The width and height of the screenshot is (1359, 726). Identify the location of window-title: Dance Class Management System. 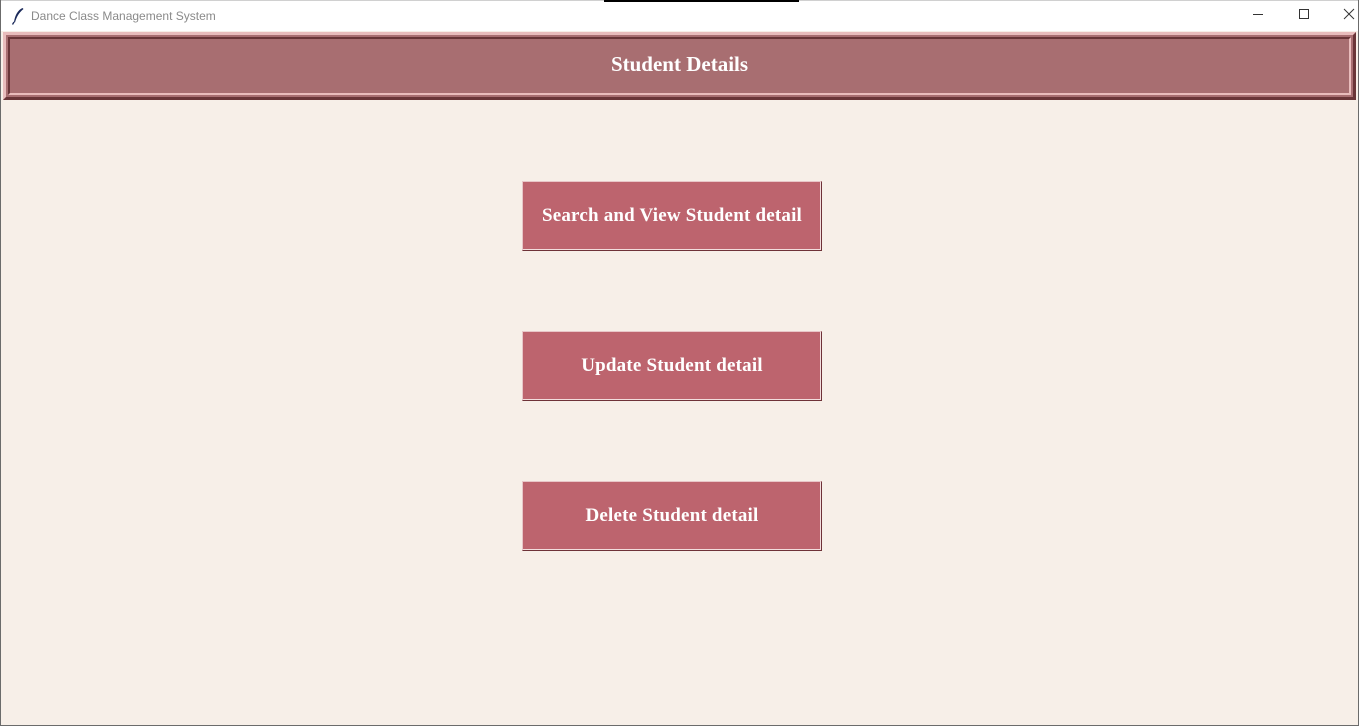
(123, 16).